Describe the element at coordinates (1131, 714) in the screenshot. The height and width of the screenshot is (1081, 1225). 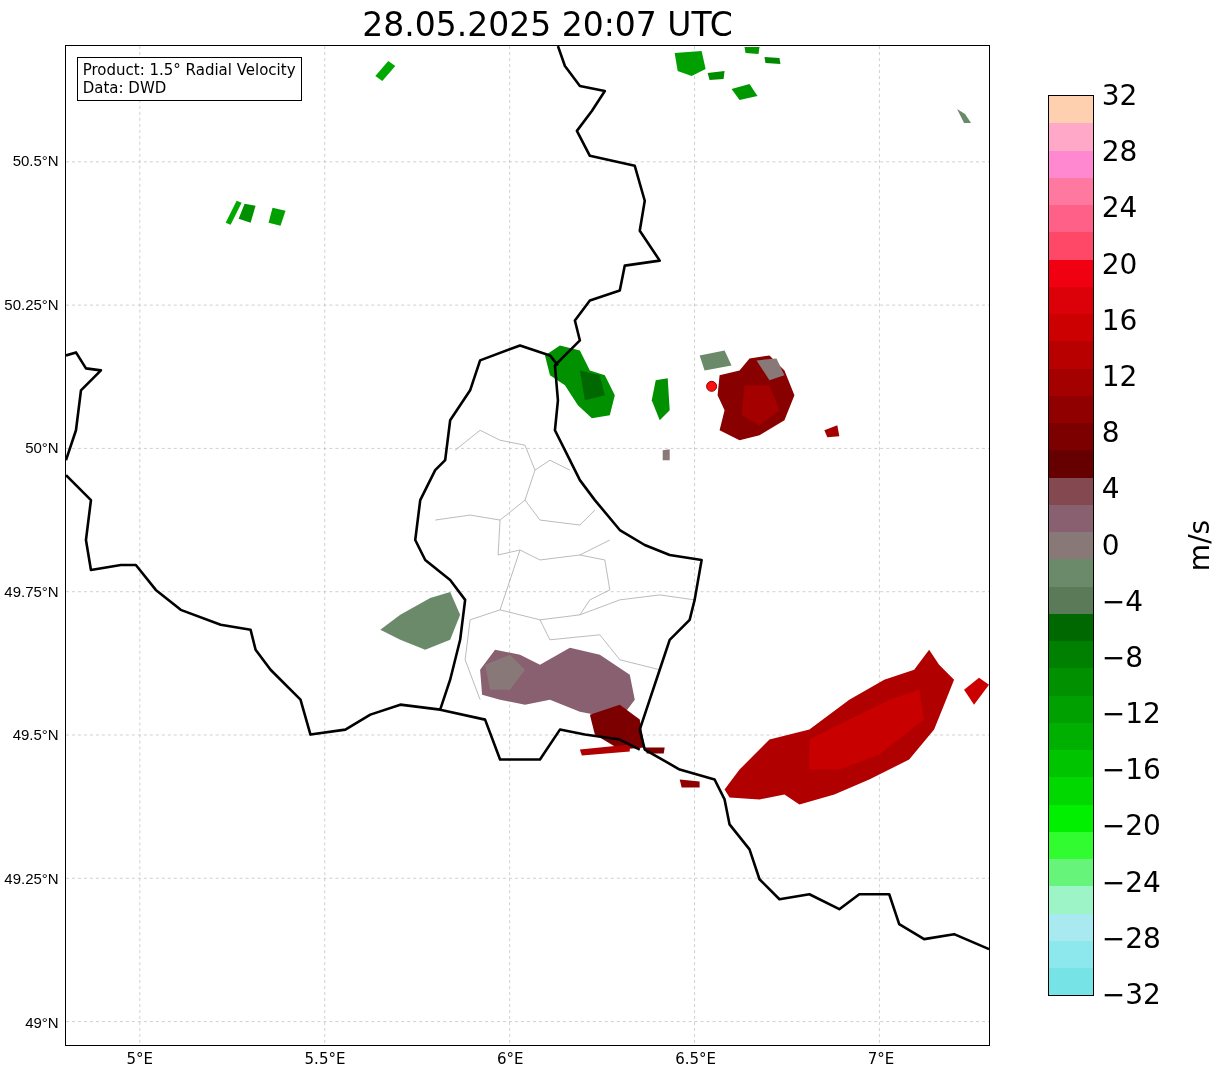
I see `colorbar-tick-label: −12` at that location.